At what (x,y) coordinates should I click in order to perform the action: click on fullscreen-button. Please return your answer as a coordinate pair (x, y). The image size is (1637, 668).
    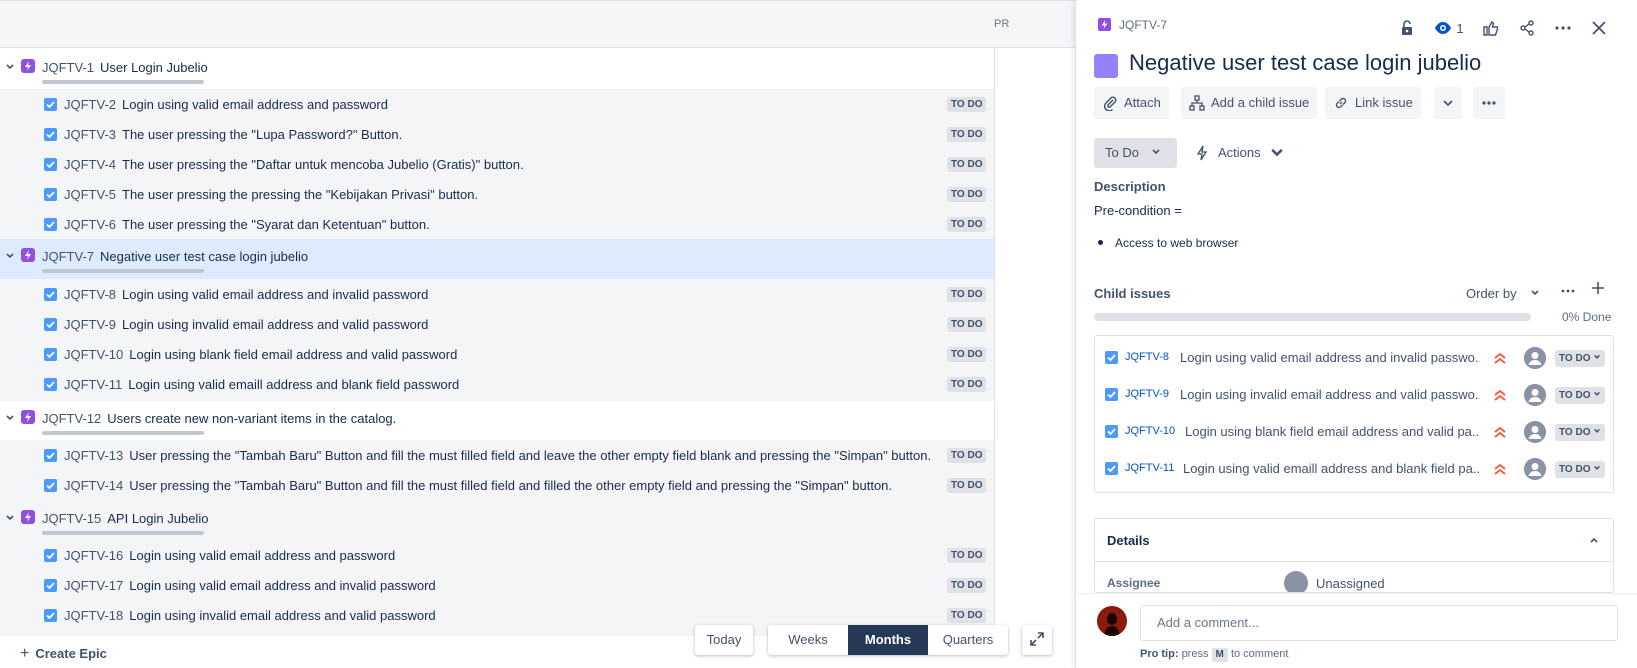
    Looking at the image, I should click on (1037, 640).